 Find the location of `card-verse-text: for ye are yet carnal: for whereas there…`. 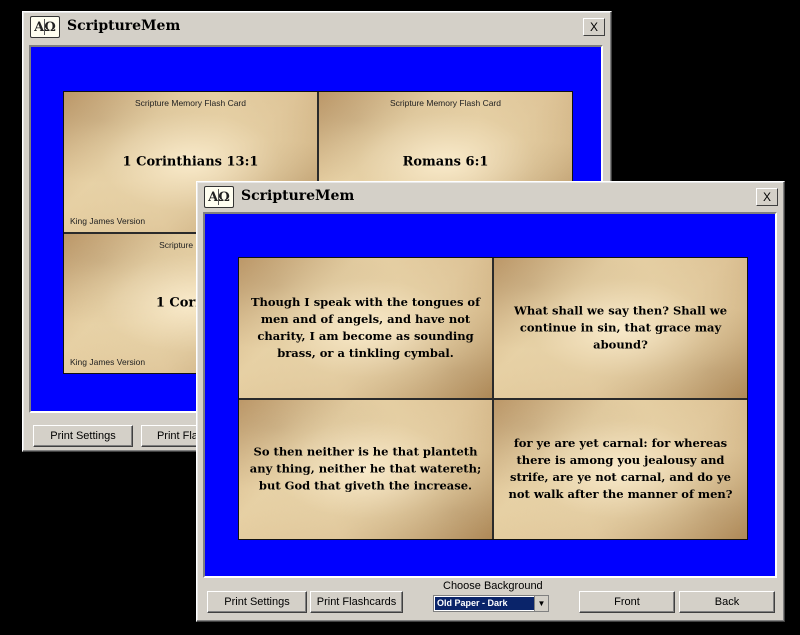

card-verse-text: for ye are yet carnal: for whereas there… is located at coordinates (620, 469).